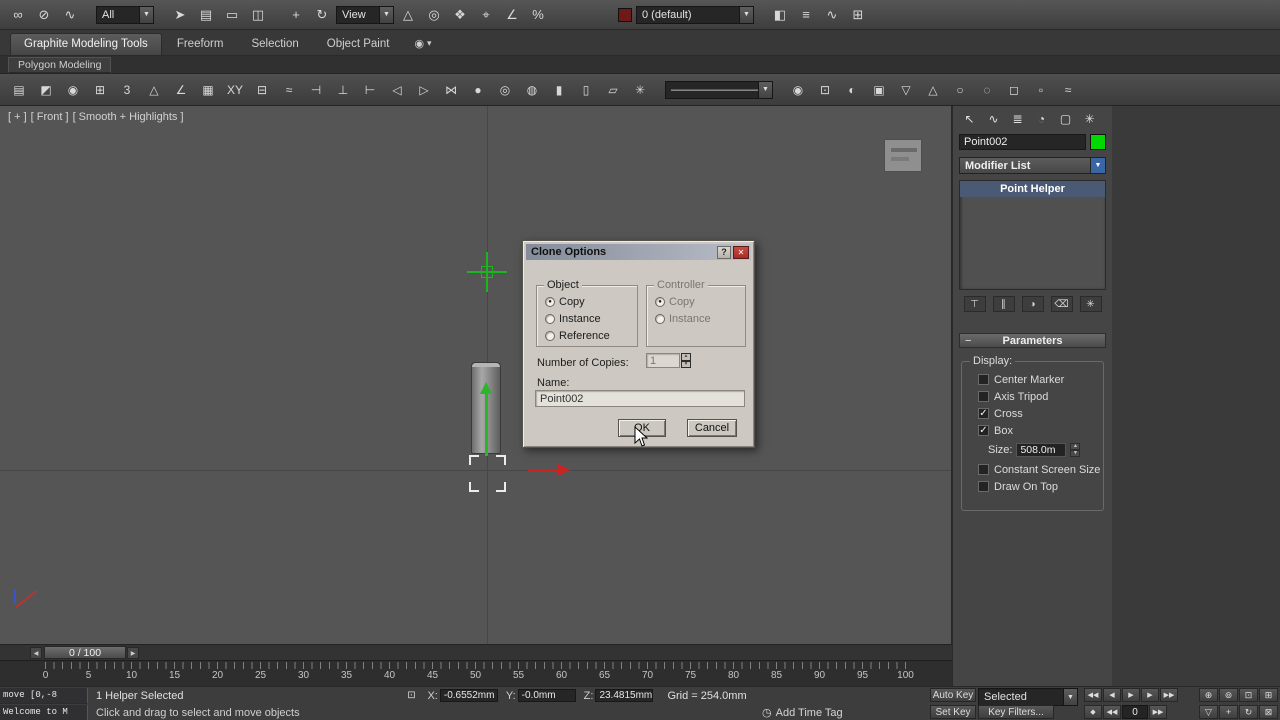  What do you see at coordinates (44, 712) in the screenshot?
I see `maxscript-listener-line: Welcome to M` at bounding box center [44, 712].